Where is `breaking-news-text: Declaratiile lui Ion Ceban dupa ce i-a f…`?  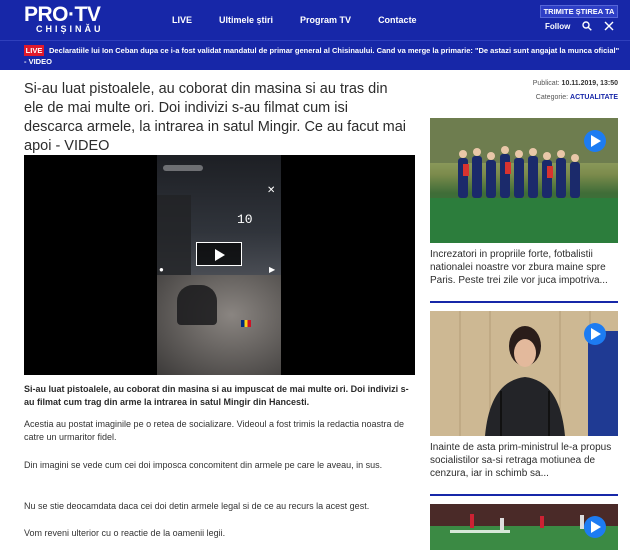
breaking-news-text: Declaratiile lui Ion Ceban dupa ce i-a f… is located at coordinates (322, 56).